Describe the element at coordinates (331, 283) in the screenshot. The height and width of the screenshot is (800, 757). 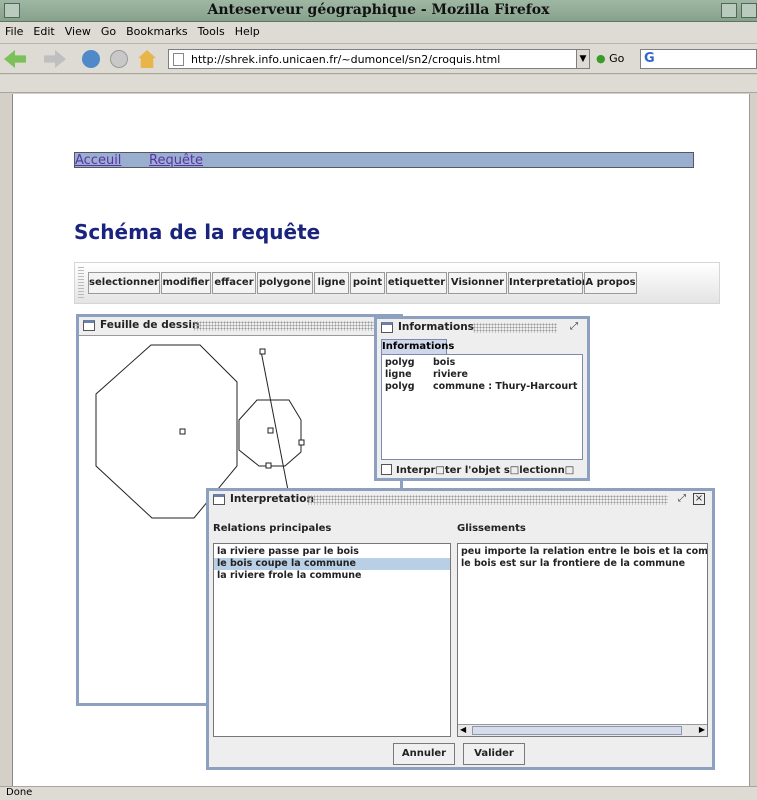
I see `tool-line-button: ligne` at that location.